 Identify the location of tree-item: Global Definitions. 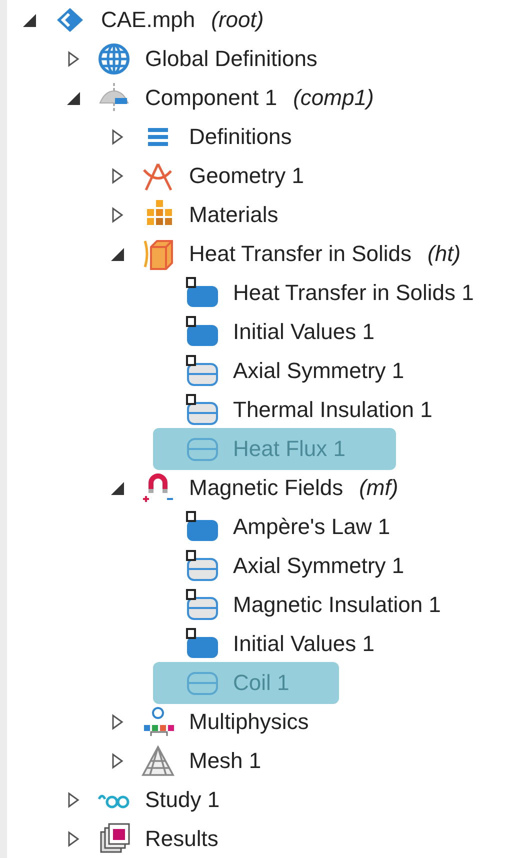
(216, 59).